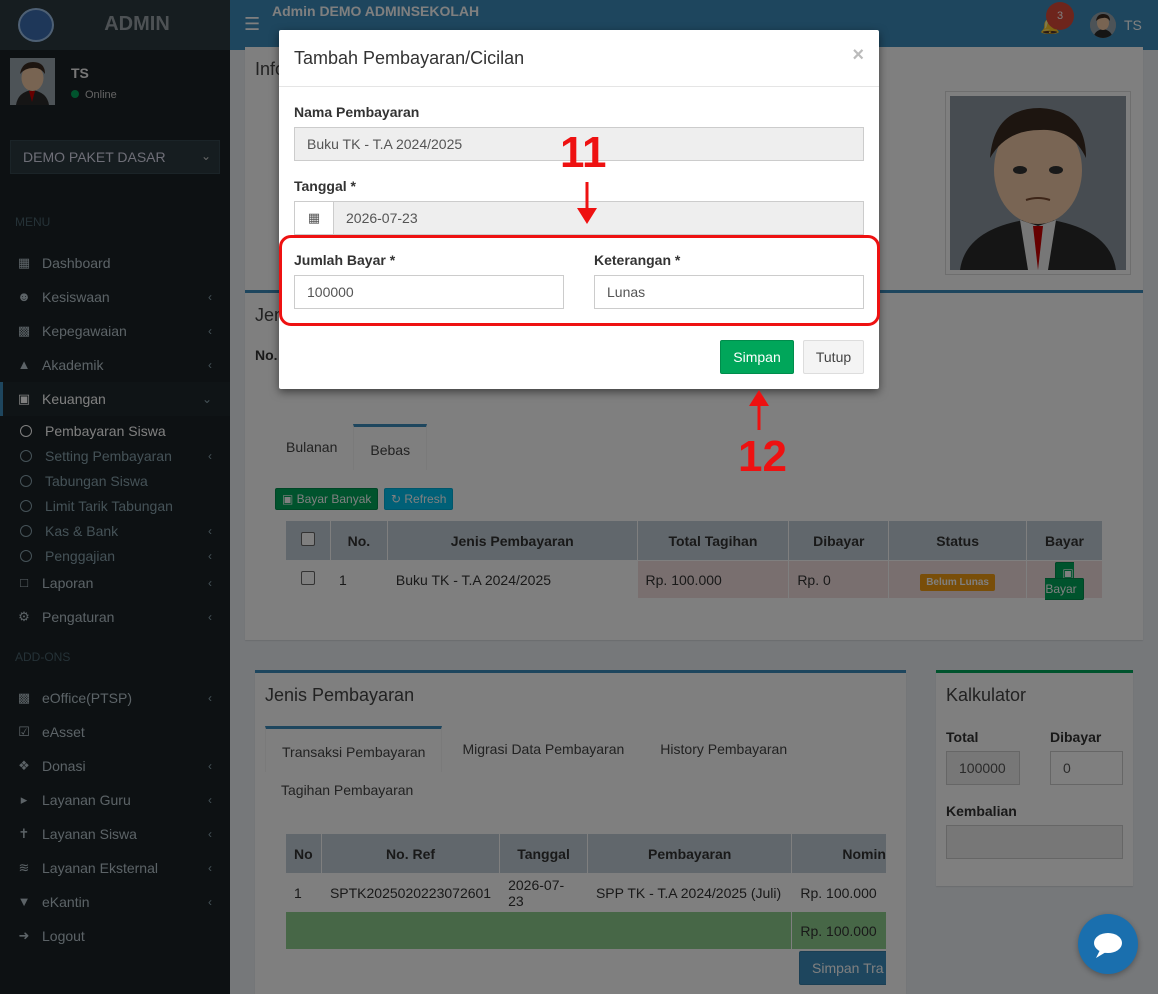 The image size is (1158, 994). What do you see at coordinates (833, 357) in the screenshot?
I see `tutup-button: Tutup` at bounding box center [833, 357].